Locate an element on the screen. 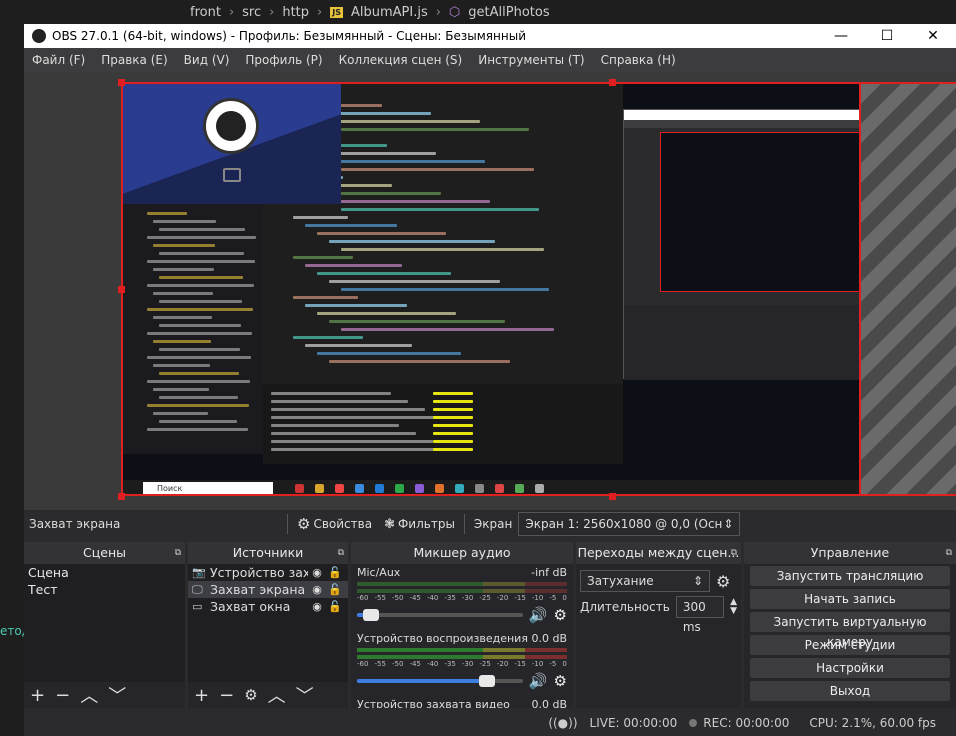 The image size is (956, 736). minimize-button: — is located at coordinates (841, 36).